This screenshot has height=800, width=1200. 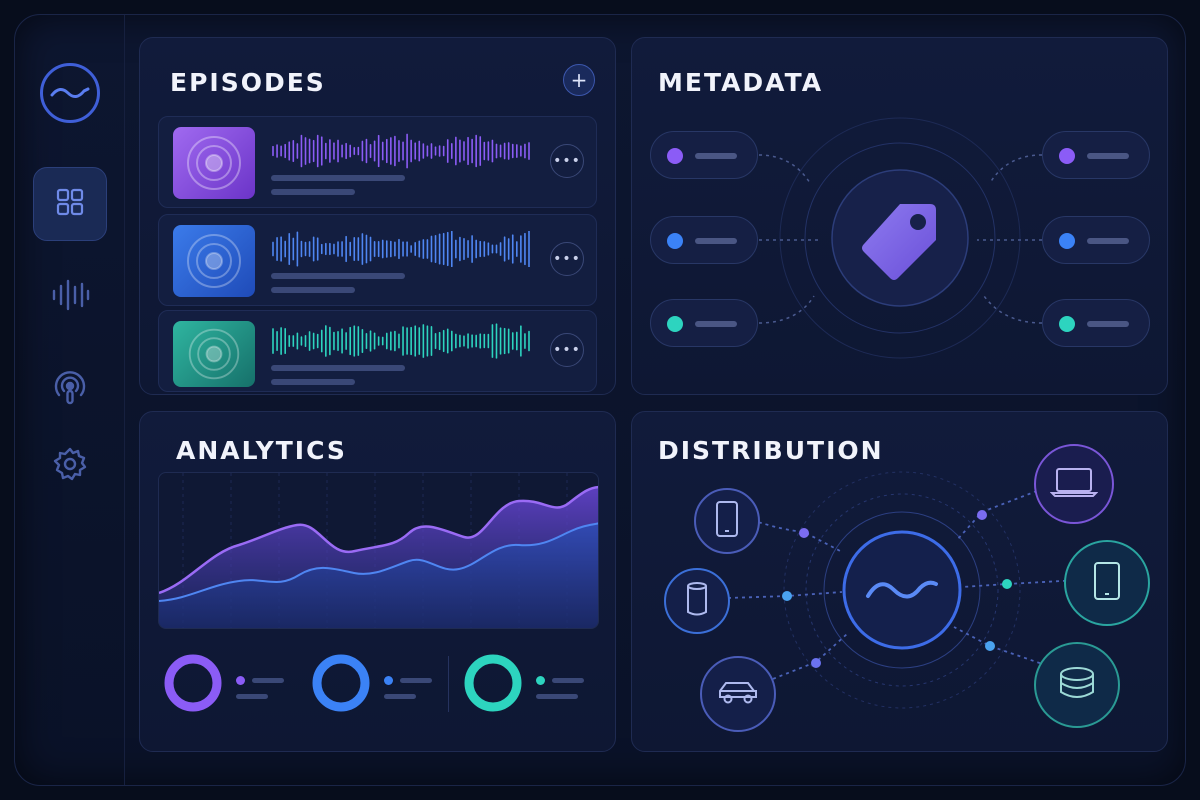 What do you see at coordinates (70, 93) in the screenshot?
I see `waveform-logo-icon` at bounding box center [70, 93].